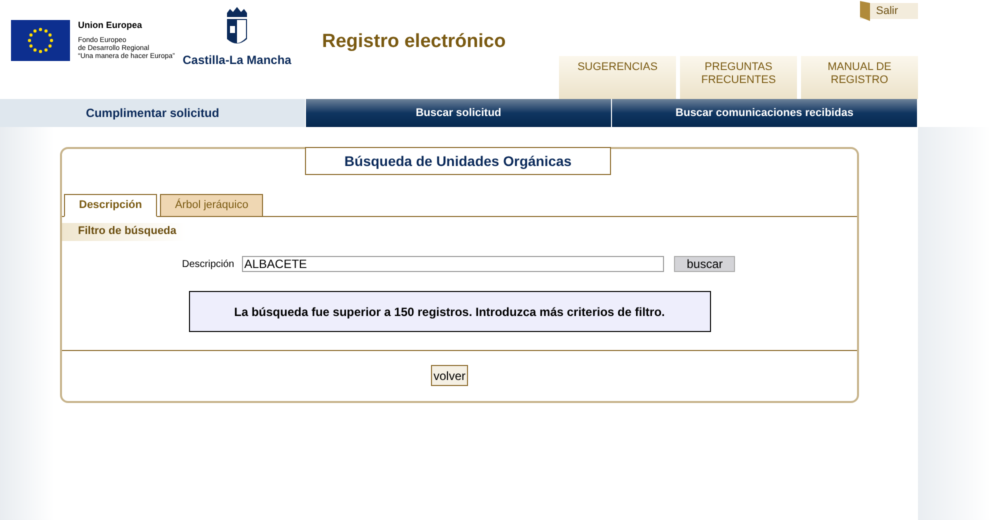  I want to click on nav-tab: Cumplimentar solicitud, so click(153, 113).